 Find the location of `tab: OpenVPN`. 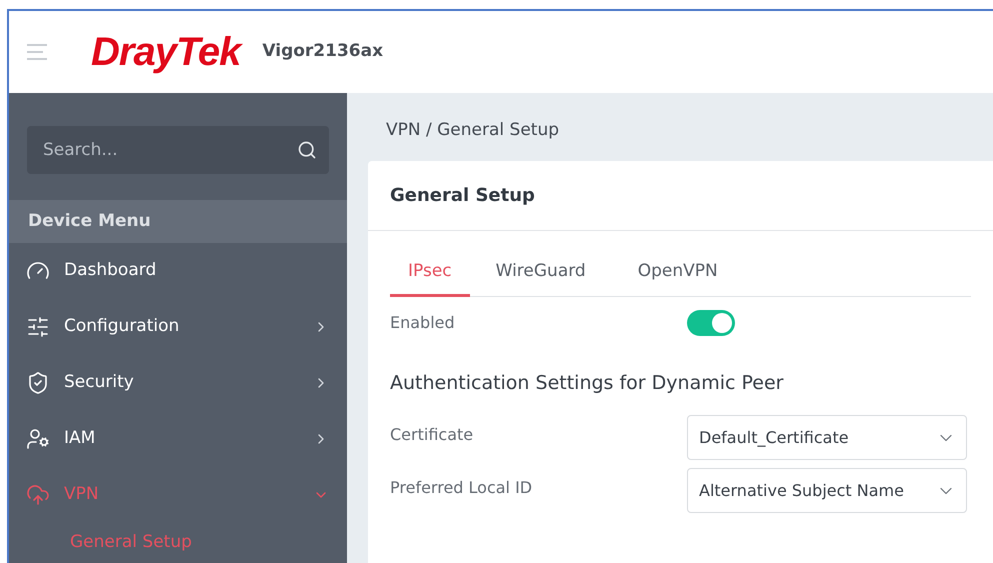

tab: OpenVPN is located at coordinates (678, 273).